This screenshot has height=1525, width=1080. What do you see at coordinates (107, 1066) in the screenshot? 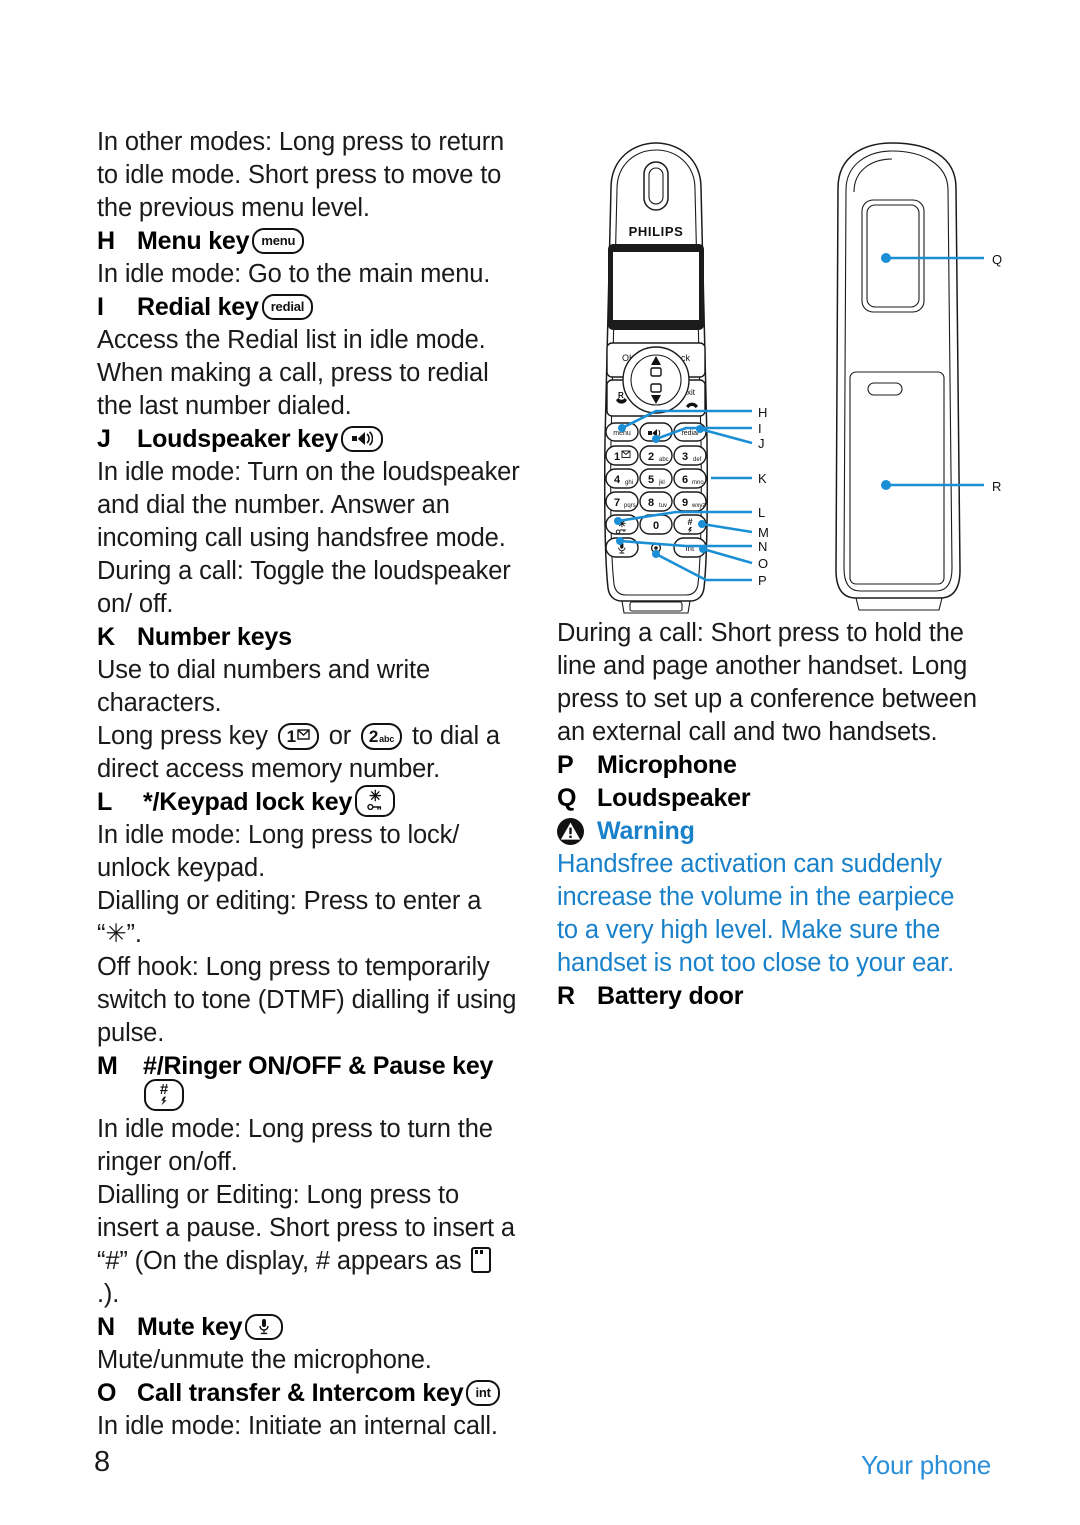
I see `entry-letter-m: M` at bounding box center [107, 1066].